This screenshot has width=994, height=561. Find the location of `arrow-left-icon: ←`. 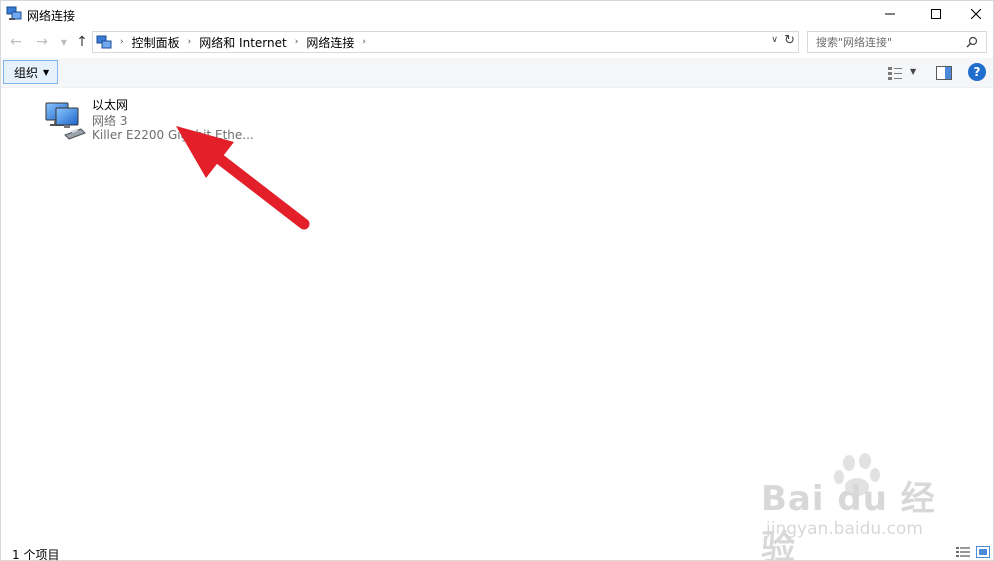

arrow-left-icon: ← is located at coordinates (16, 42).